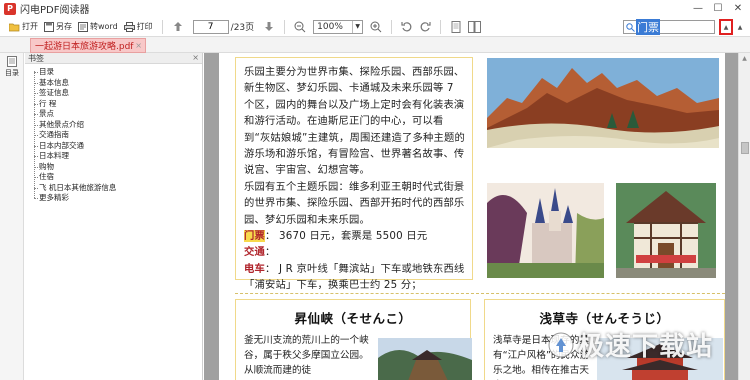 The width and height of the screenshot is (750, 380). I want to click on zoom-select: 100% ▼, so click(338, 26).